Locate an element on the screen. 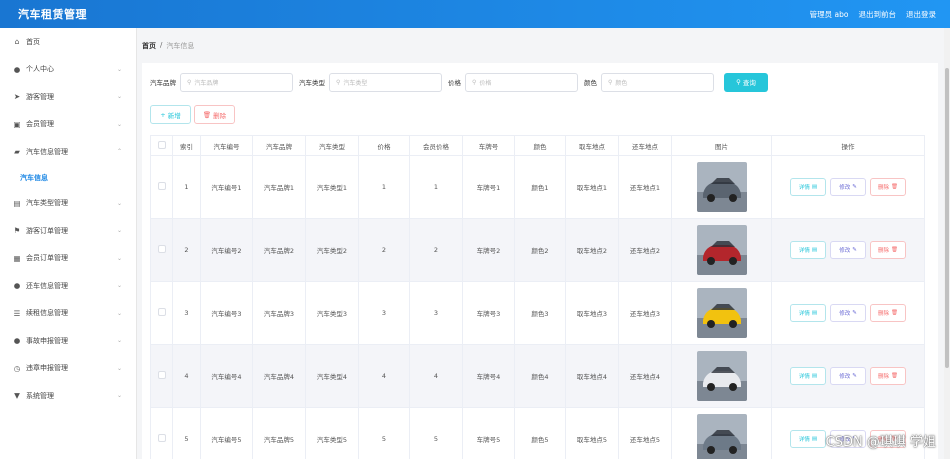 This screenshot has height=459, width=950. select-all-checkbox is located at coordinates (161, 144).